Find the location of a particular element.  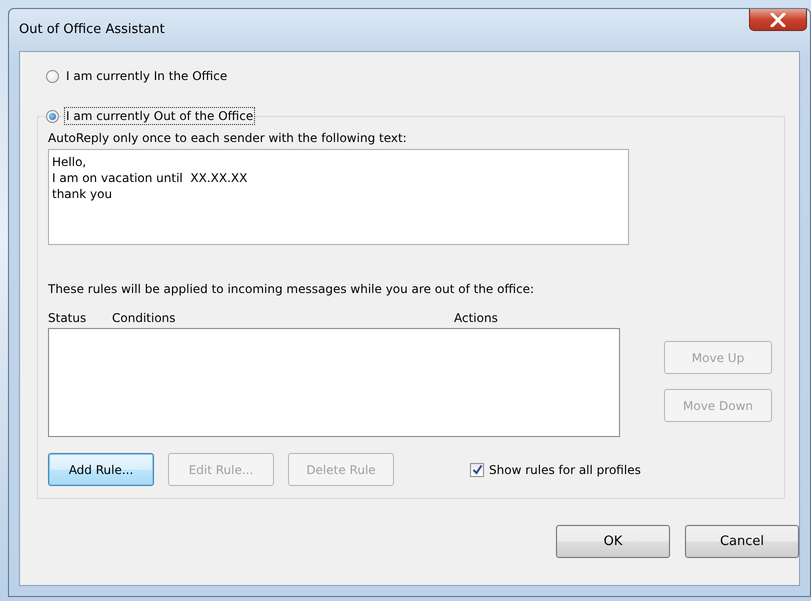

column-header: Status is located at coordinates (80, 319).